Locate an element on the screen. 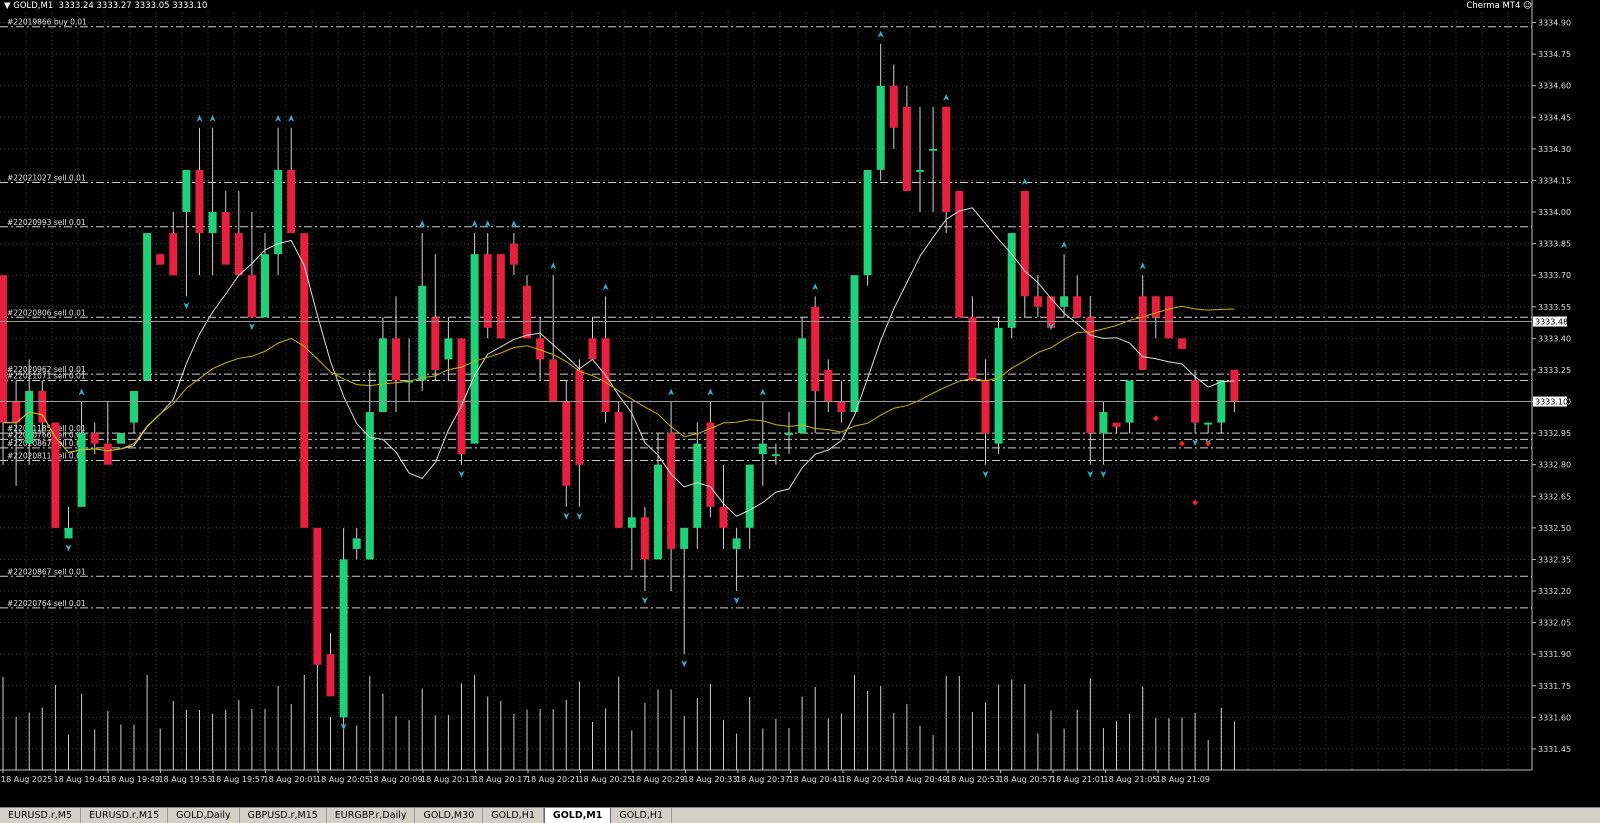  order-line-label: #22020867 sell 0.01 is located at coordinates (46, 443).